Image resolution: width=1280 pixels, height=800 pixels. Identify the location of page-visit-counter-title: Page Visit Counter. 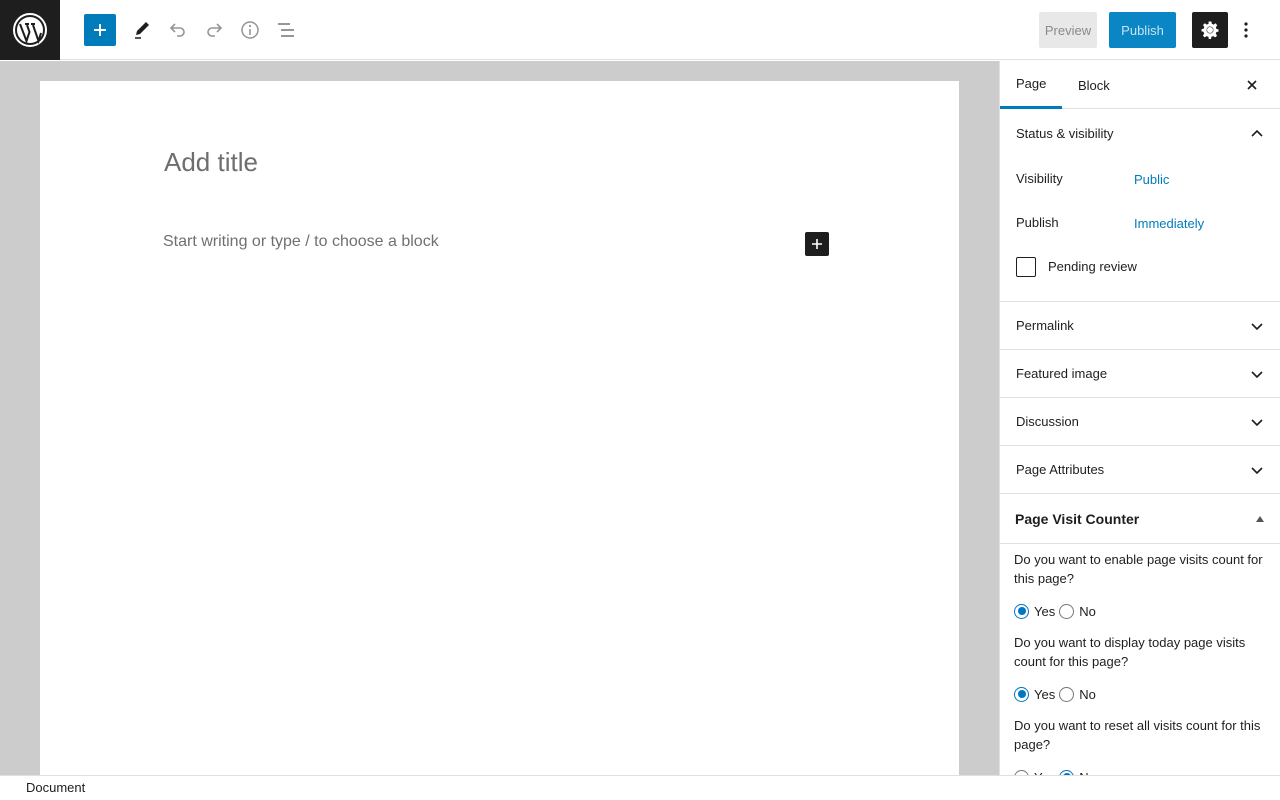
(1077, 518).